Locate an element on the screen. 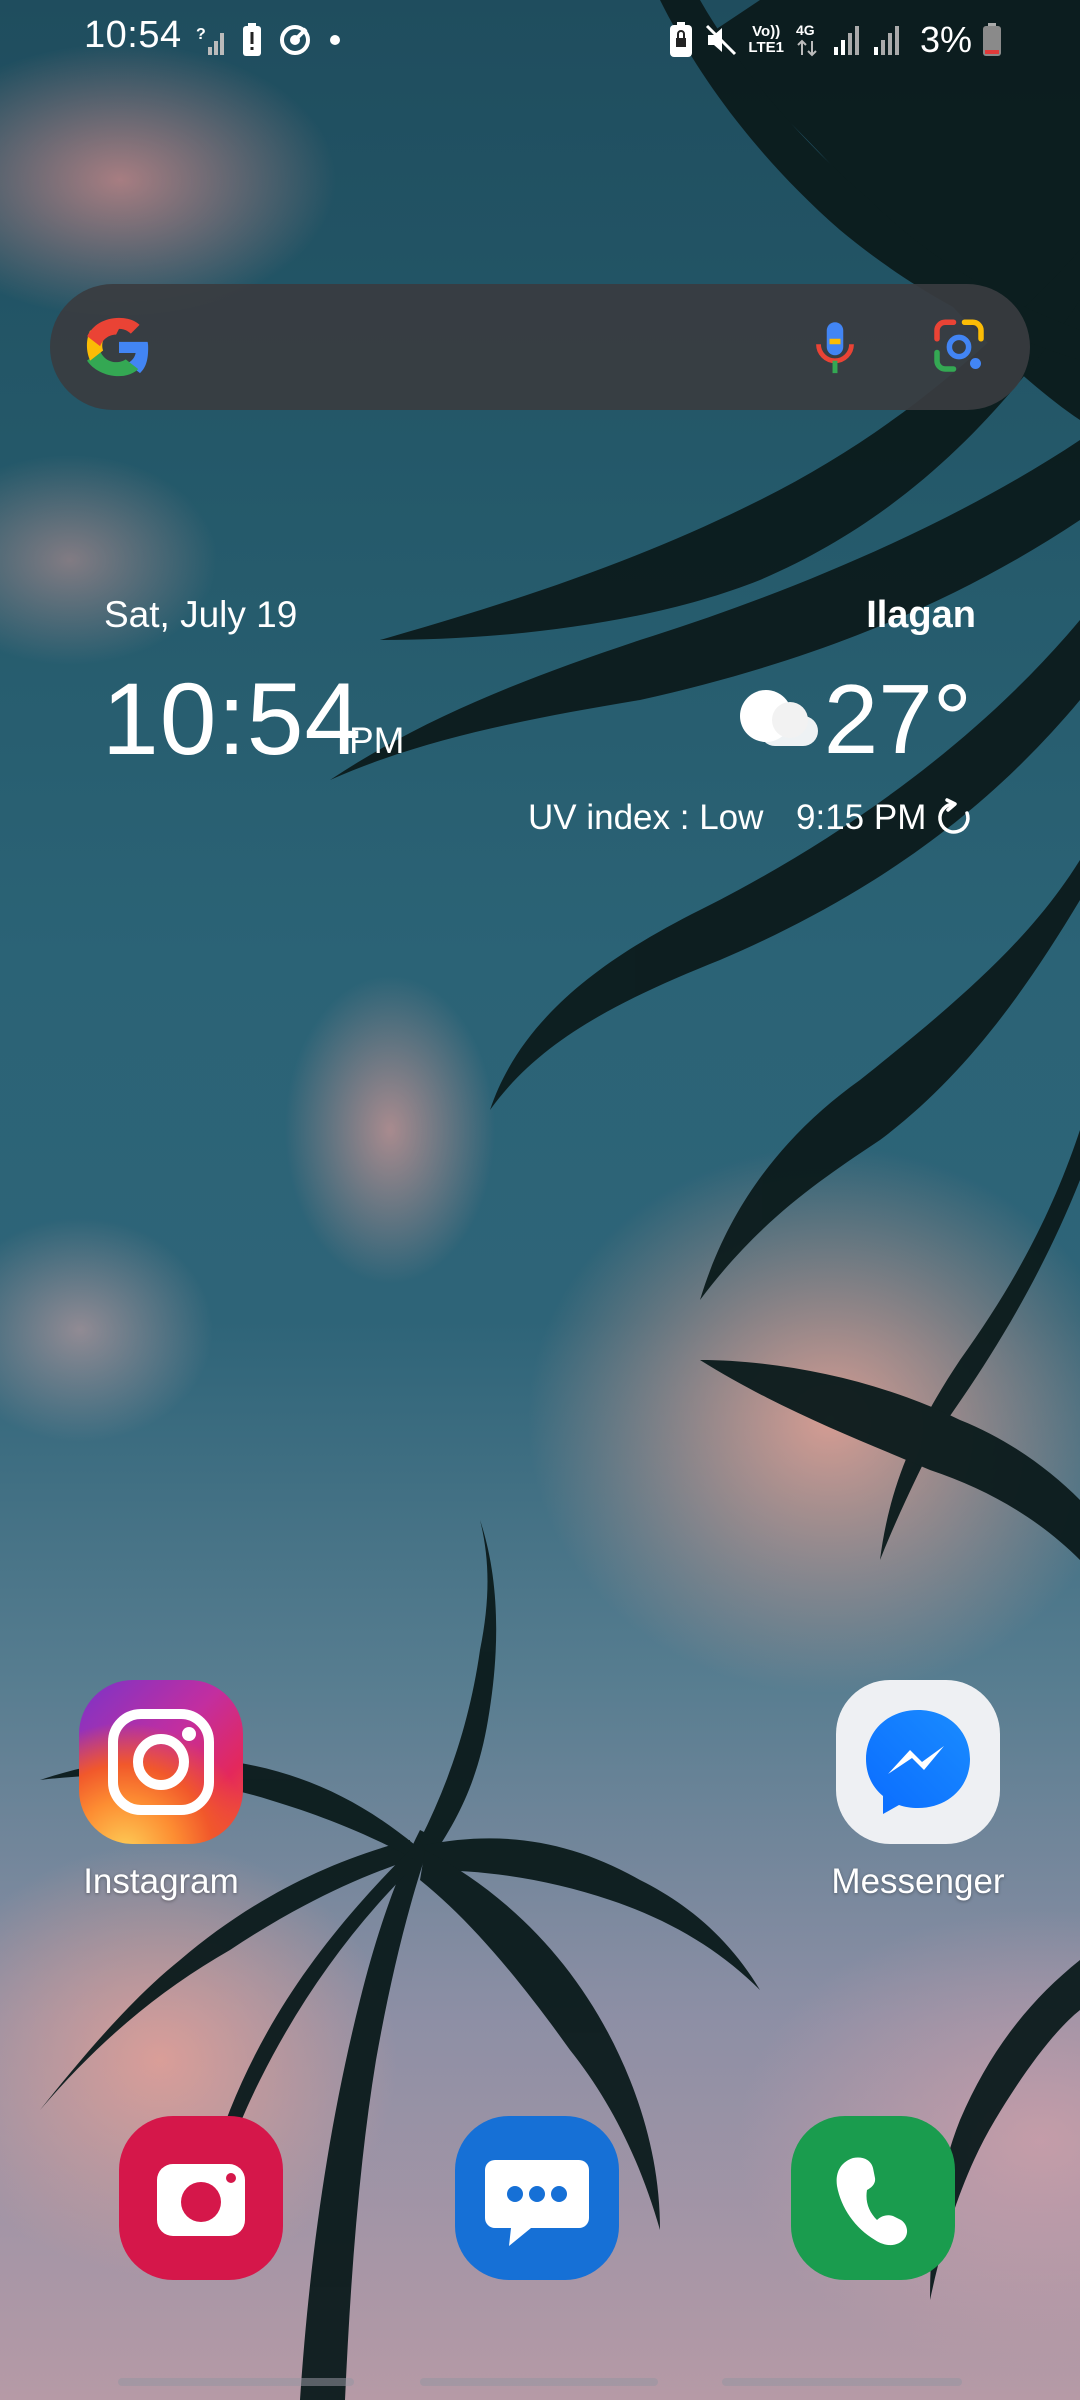  app-label-messenger: Messenger is located at coordinates (918, 1881).